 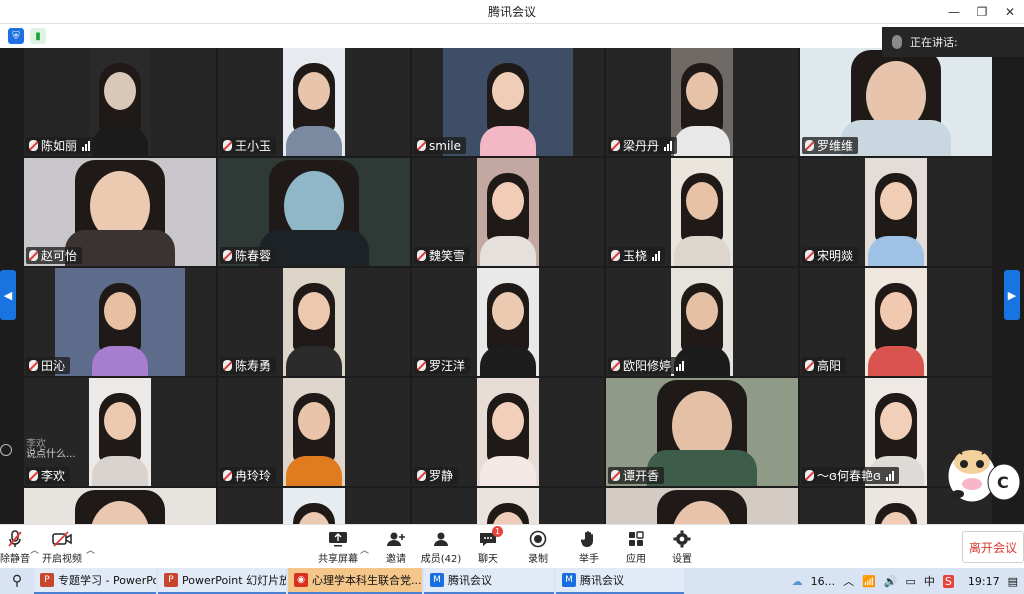 I want to click on invite-label: 邀请, so click(x=396, y=559).